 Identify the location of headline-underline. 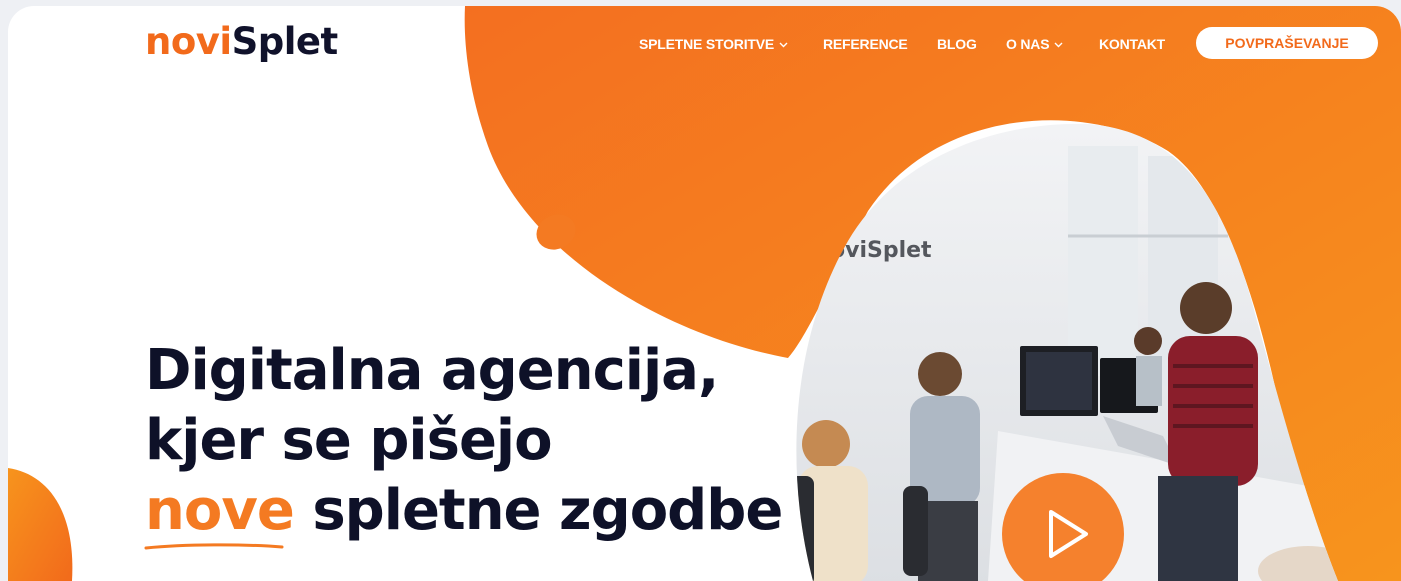
(214, 546).